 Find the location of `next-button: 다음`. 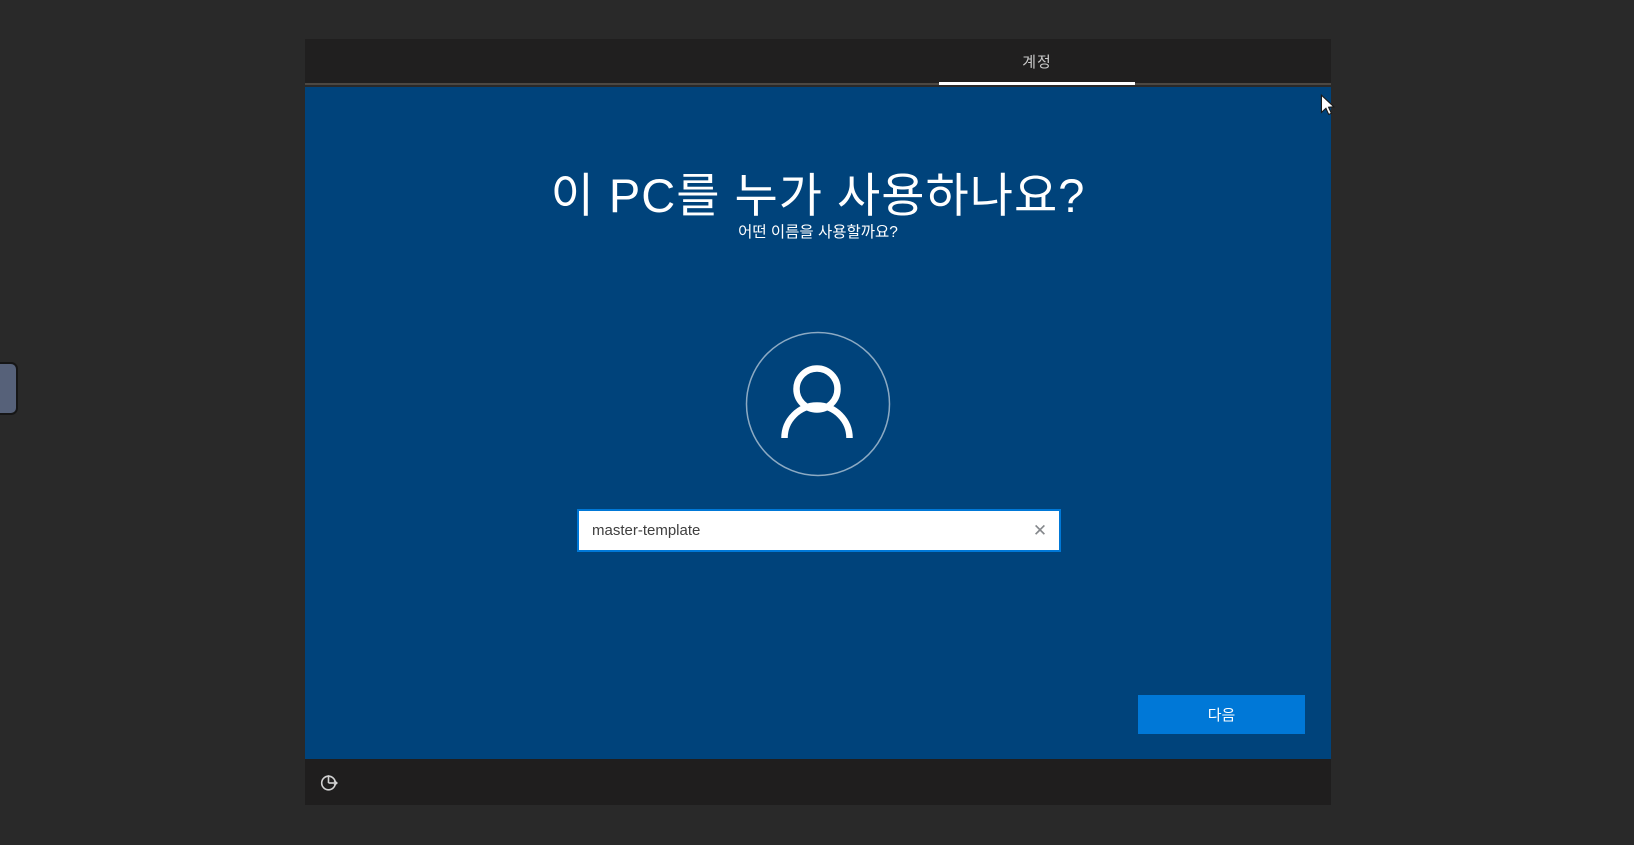

next-button: 다음 is located at coordinates (1221, 714).